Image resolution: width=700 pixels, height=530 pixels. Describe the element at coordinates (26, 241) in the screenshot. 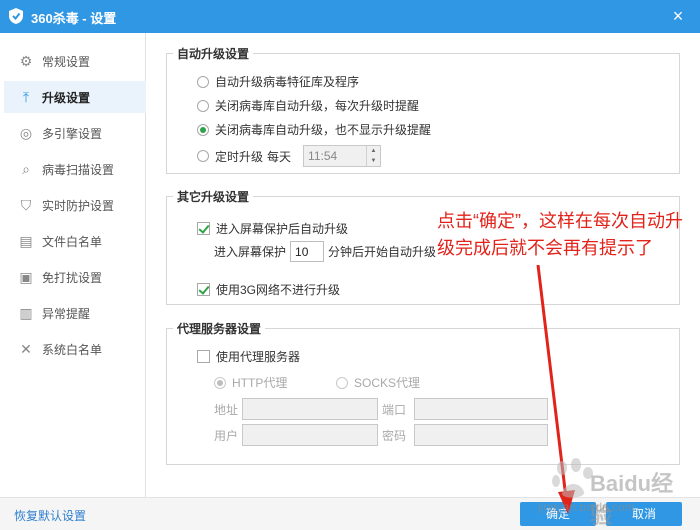

I see `document-icon: ▤` at that location.